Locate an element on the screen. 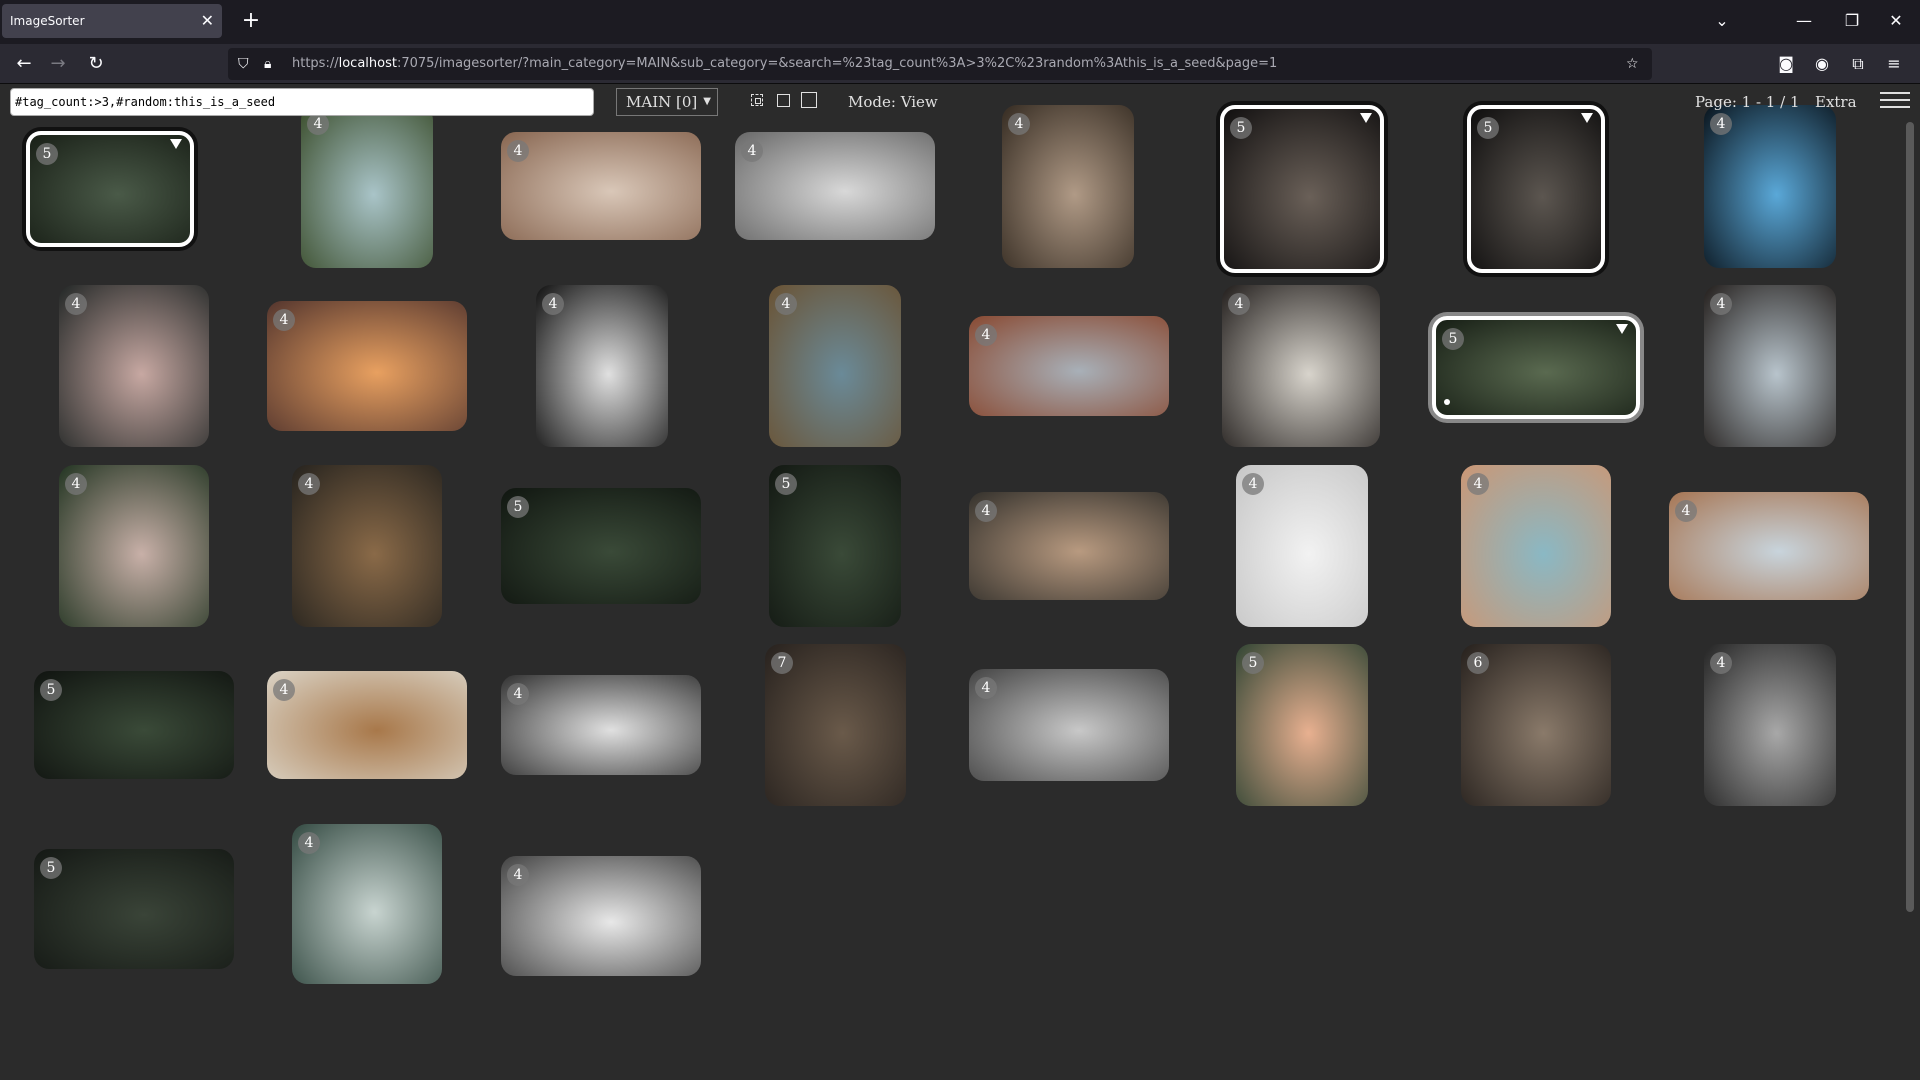 The image size is (1920, 1080). mode-toggle: Mode: View is located at coordinates (893, 102).